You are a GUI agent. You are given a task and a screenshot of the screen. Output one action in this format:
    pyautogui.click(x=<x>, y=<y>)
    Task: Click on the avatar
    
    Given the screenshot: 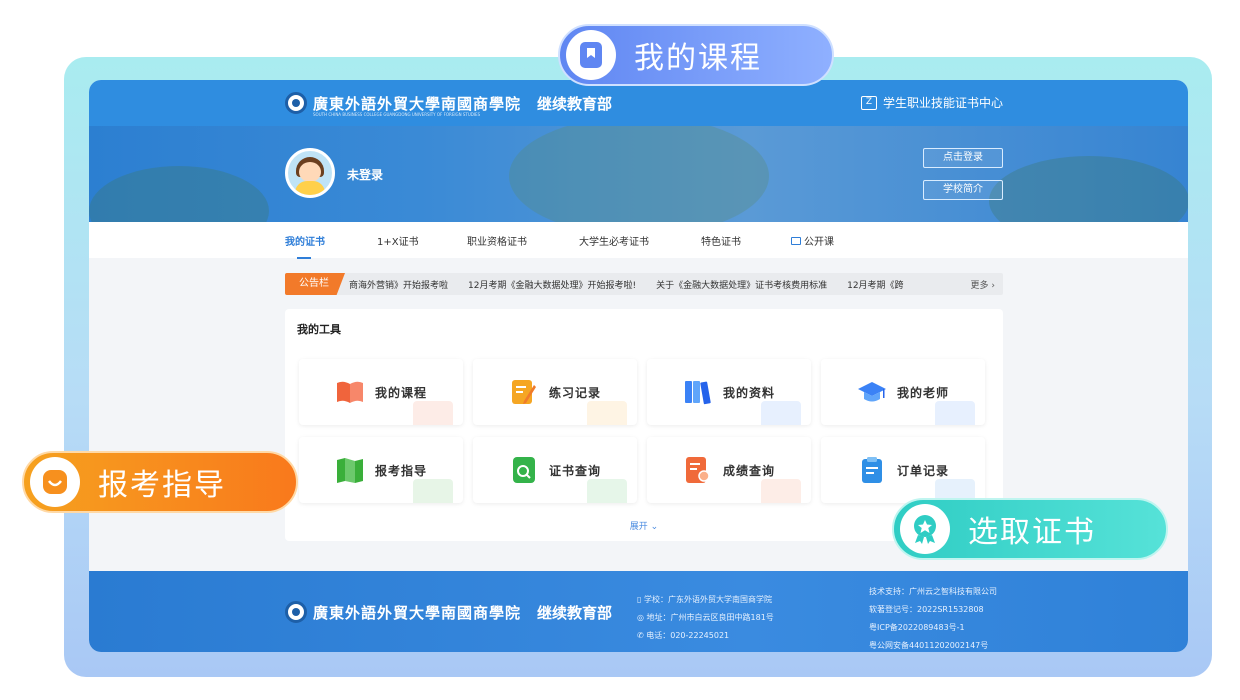 What is the action you would take?
    pyautogui.click(x=310, y=173)
    